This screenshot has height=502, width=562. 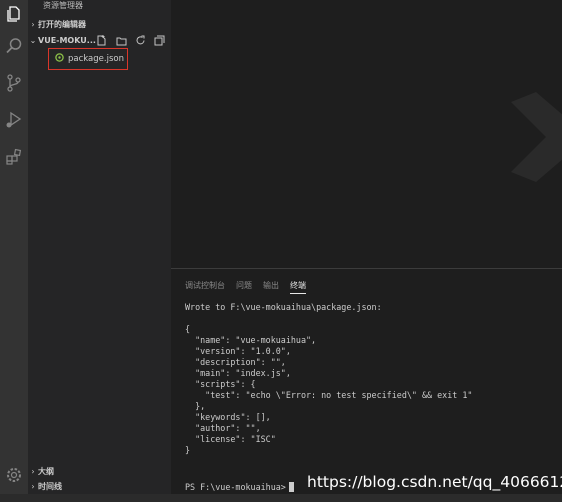 What do you see at coordinates (46, 471) in the screenshot?
I see `outline-label: 大纲` at bounding box center [46, 471].